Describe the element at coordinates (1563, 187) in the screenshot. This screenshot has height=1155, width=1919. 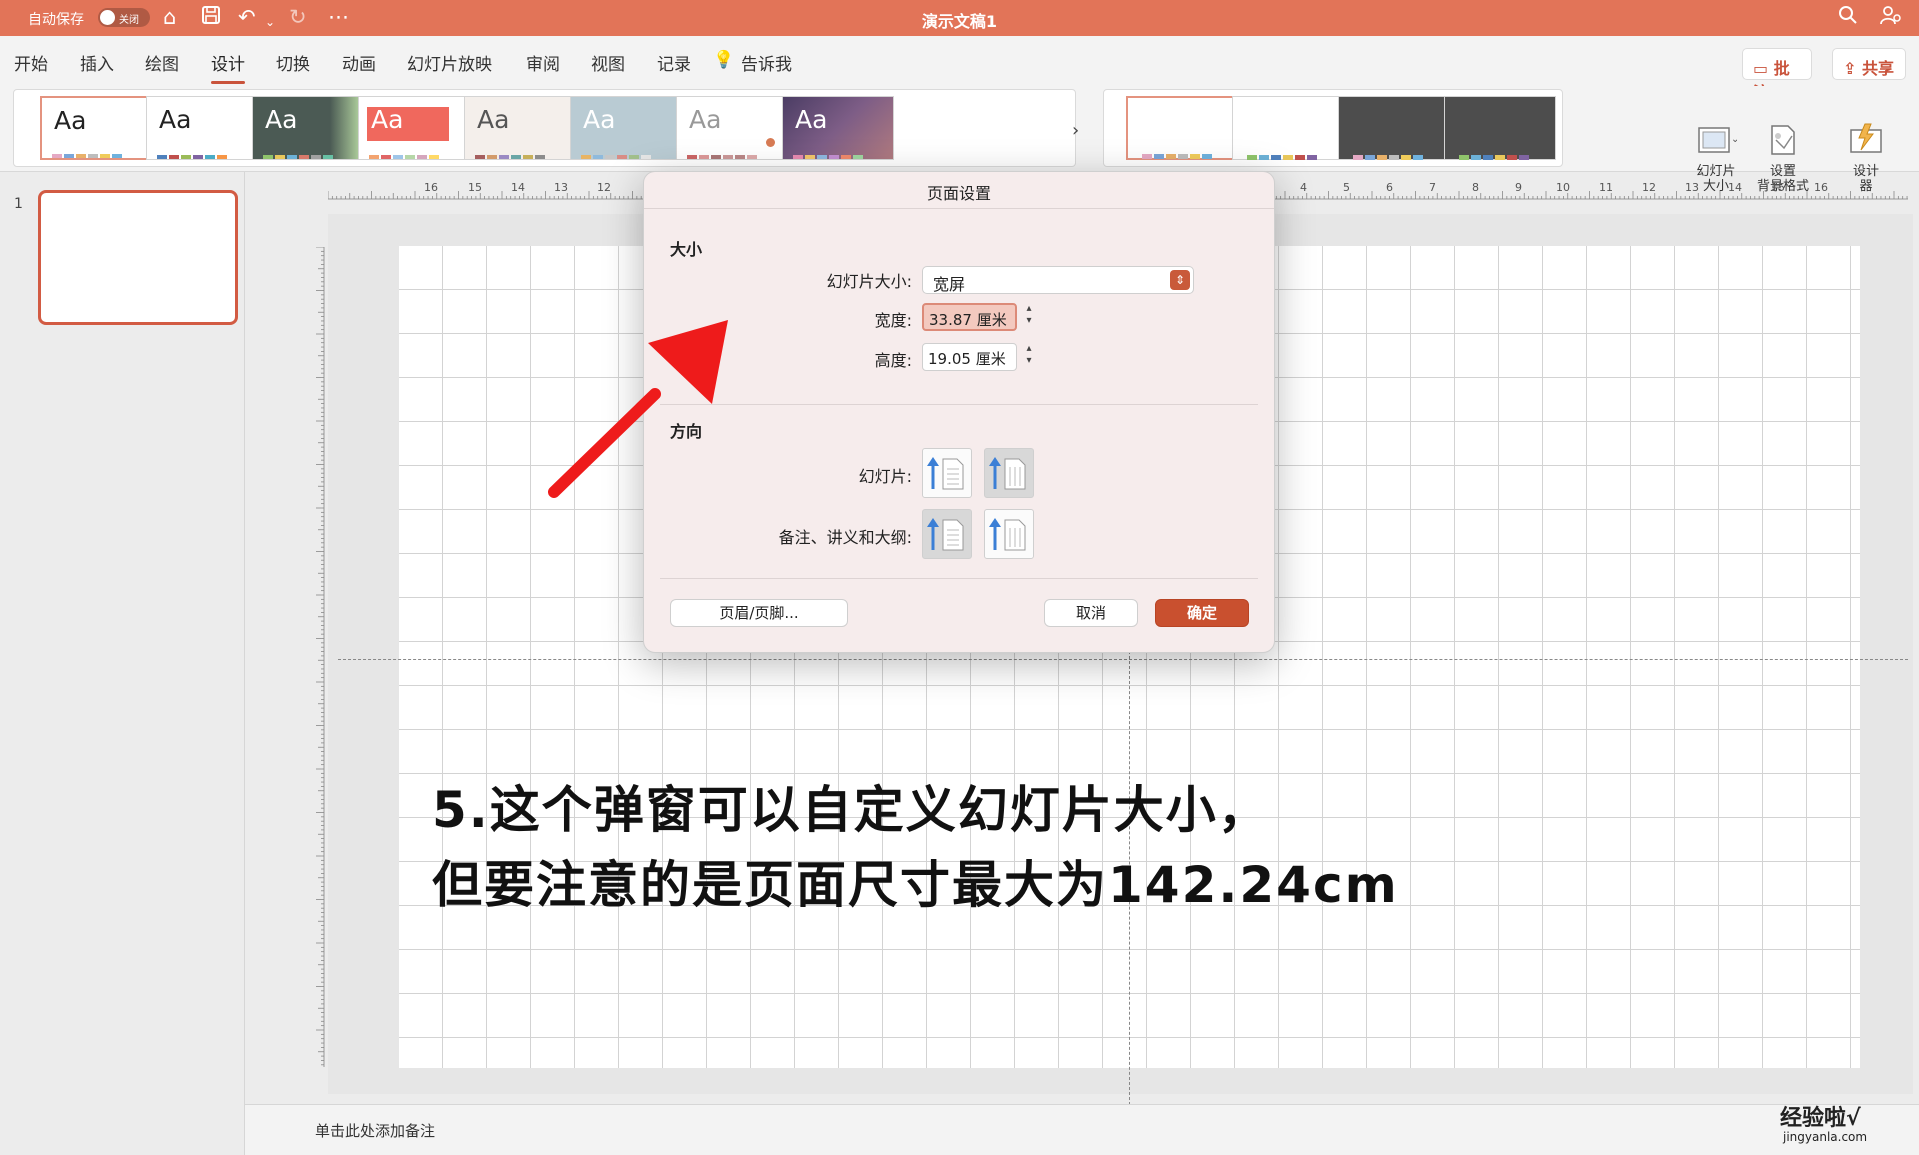
I see `ruler-label: 10` at that location.